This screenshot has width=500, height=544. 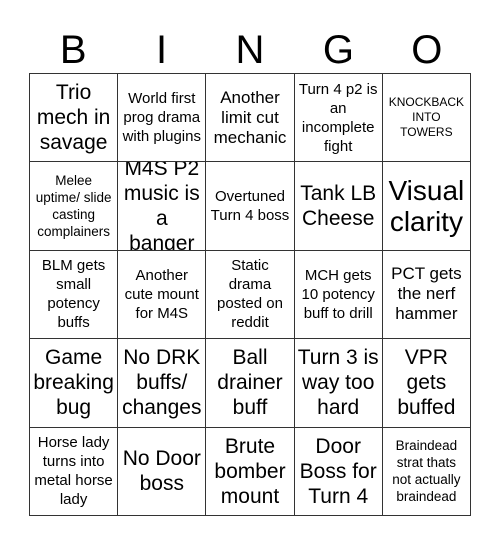 I want to click on bingo-cell-text: PCT gets the nerf hammer, so click(x=426, y=294).